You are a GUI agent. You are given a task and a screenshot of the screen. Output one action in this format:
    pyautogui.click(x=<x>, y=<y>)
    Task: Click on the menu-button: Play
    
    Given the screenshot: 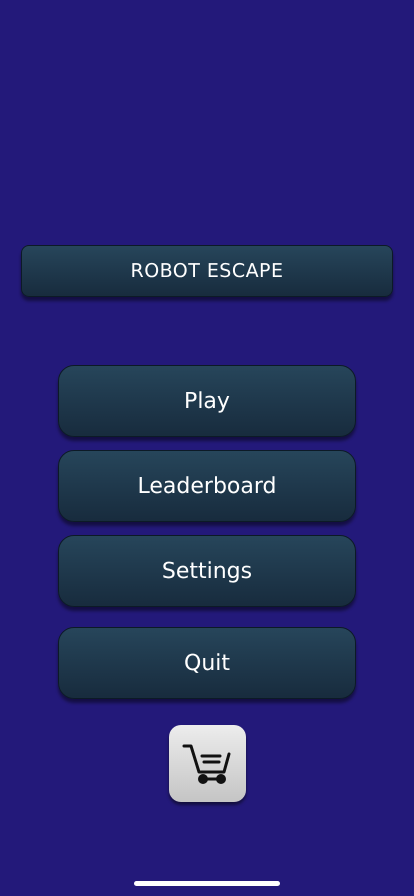 What is the action you would take?
    pyautogui.click(x=207, y=401)
    